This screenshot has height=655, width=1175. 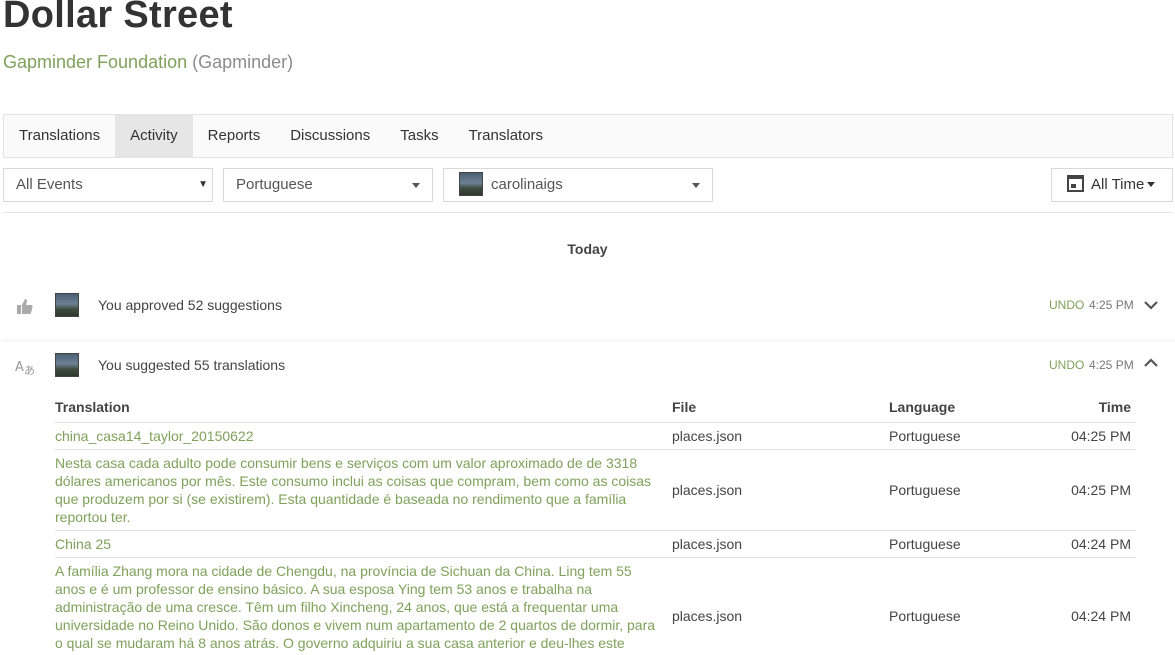 What do you see at coordinates (959, 408) in the screenshot?
I see `column-header-language: Language` at bounding box center [959, 408].